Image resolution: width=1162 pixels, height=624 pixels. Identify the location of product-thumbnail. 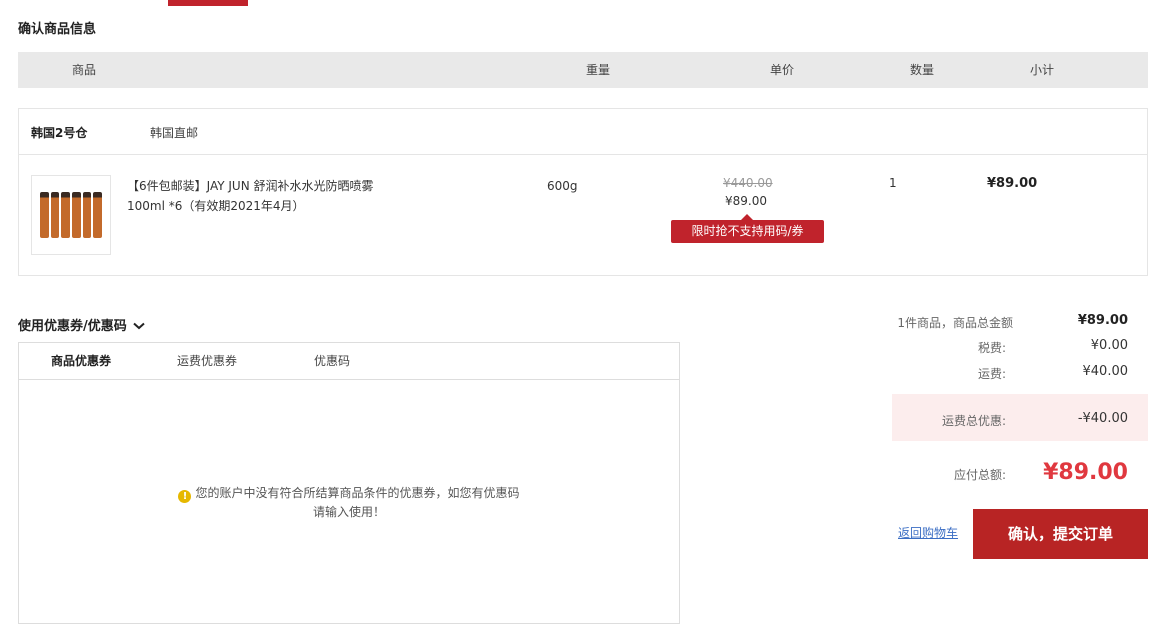
(71, 215).